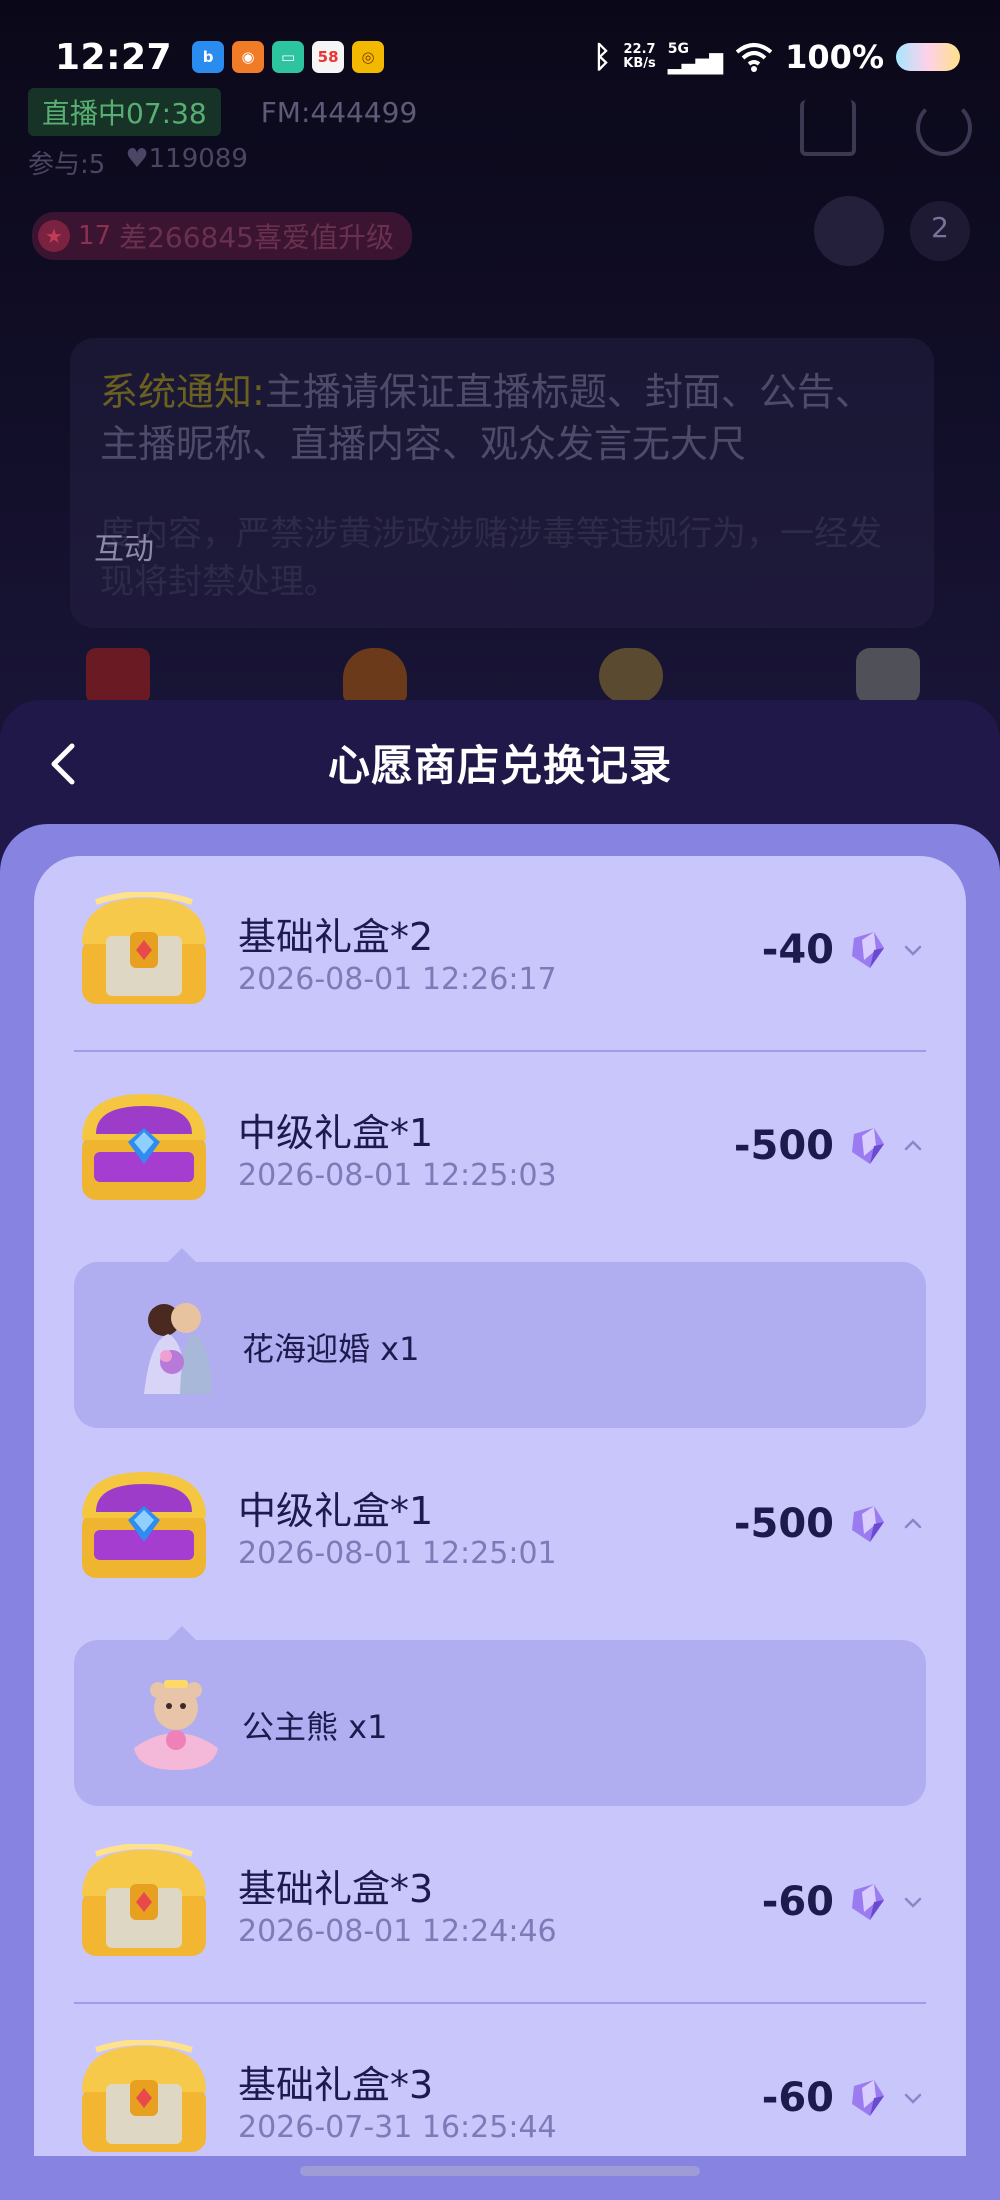  Describe the element at coordinates (499, 765) in the screenshot. I see `sheet-title: 心愿商店兑换记录` at that location.